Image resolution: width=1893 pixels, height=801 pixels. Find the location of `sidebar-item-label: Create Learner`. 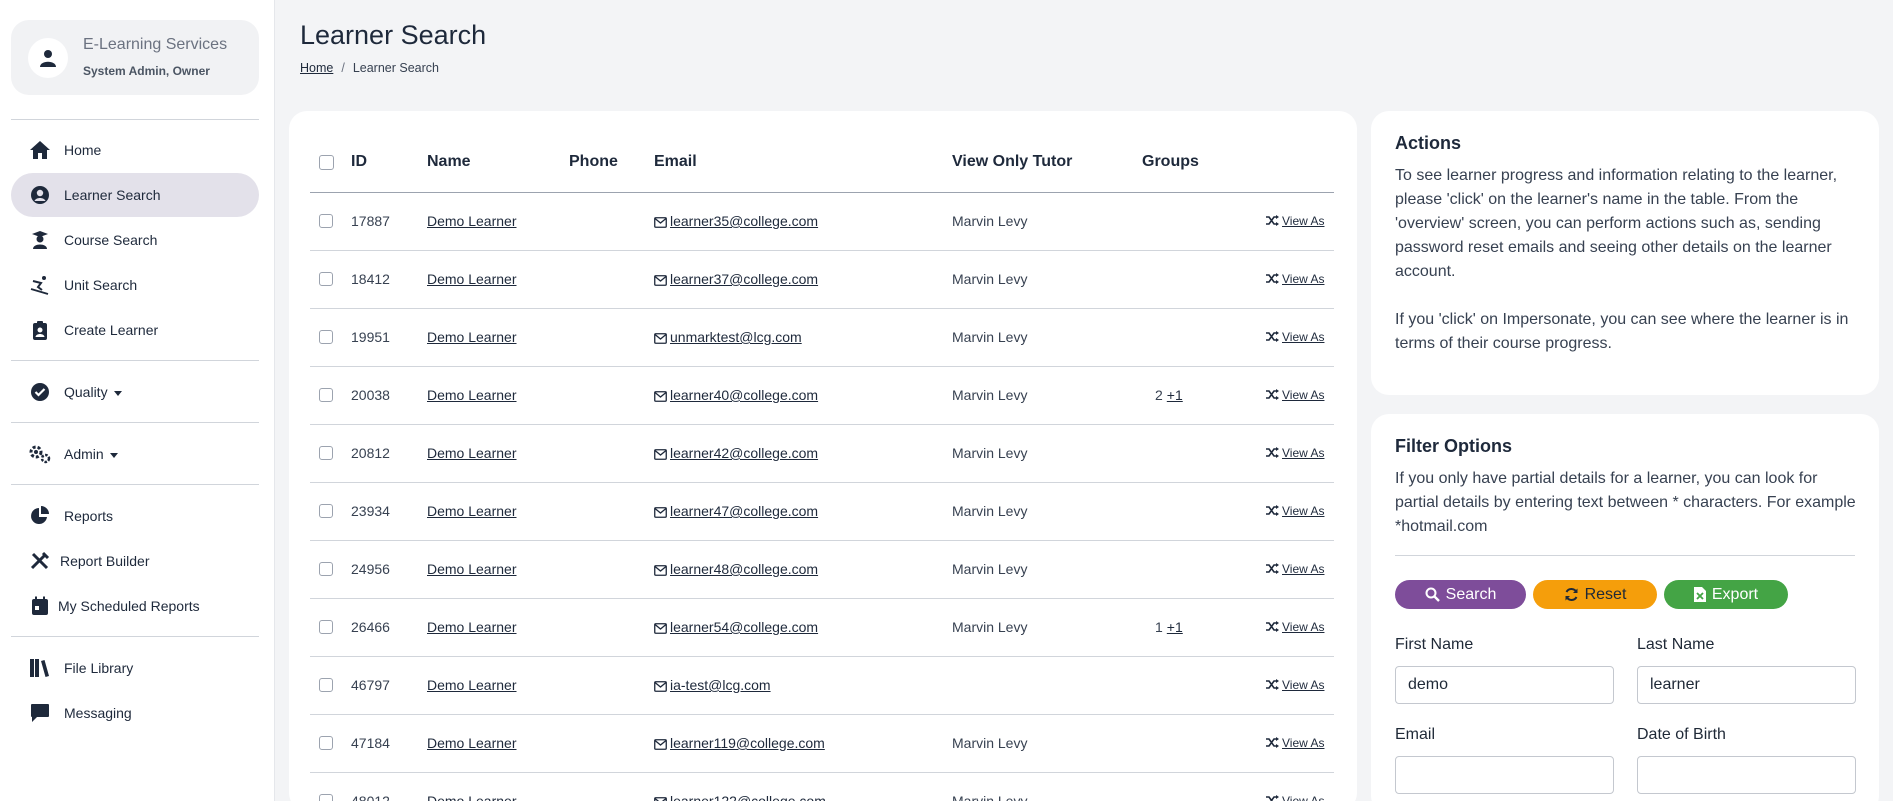

sidebar-item-label: Create Learner is located at coordinates (111, 330).